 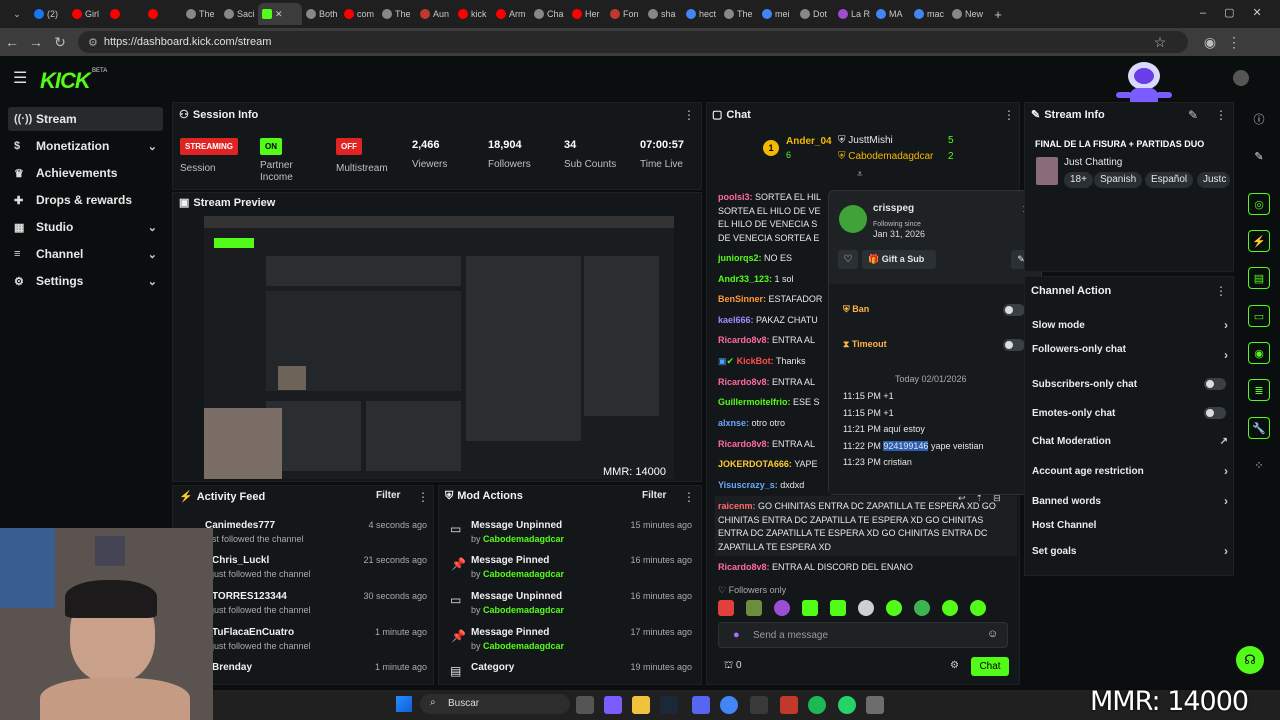 What do you see at coordinates (85, 119) in the screenshot?
I see `sidebar-item-stream: ((·)) Stream` at bounding box center [85, 119].